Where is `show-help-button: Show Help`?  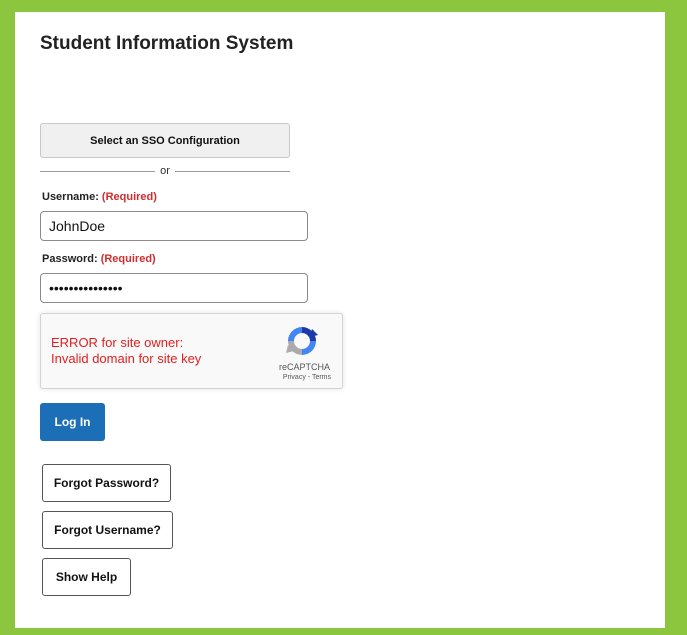
show-help-button: Show Help is located at coordinates (86, 577).